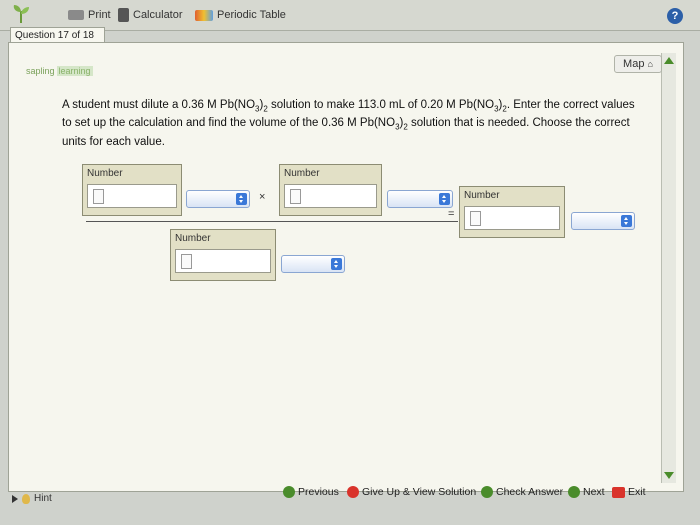 This screenshot has height=525, width=700. I want to click on unit-select-result, so click(603, 221).